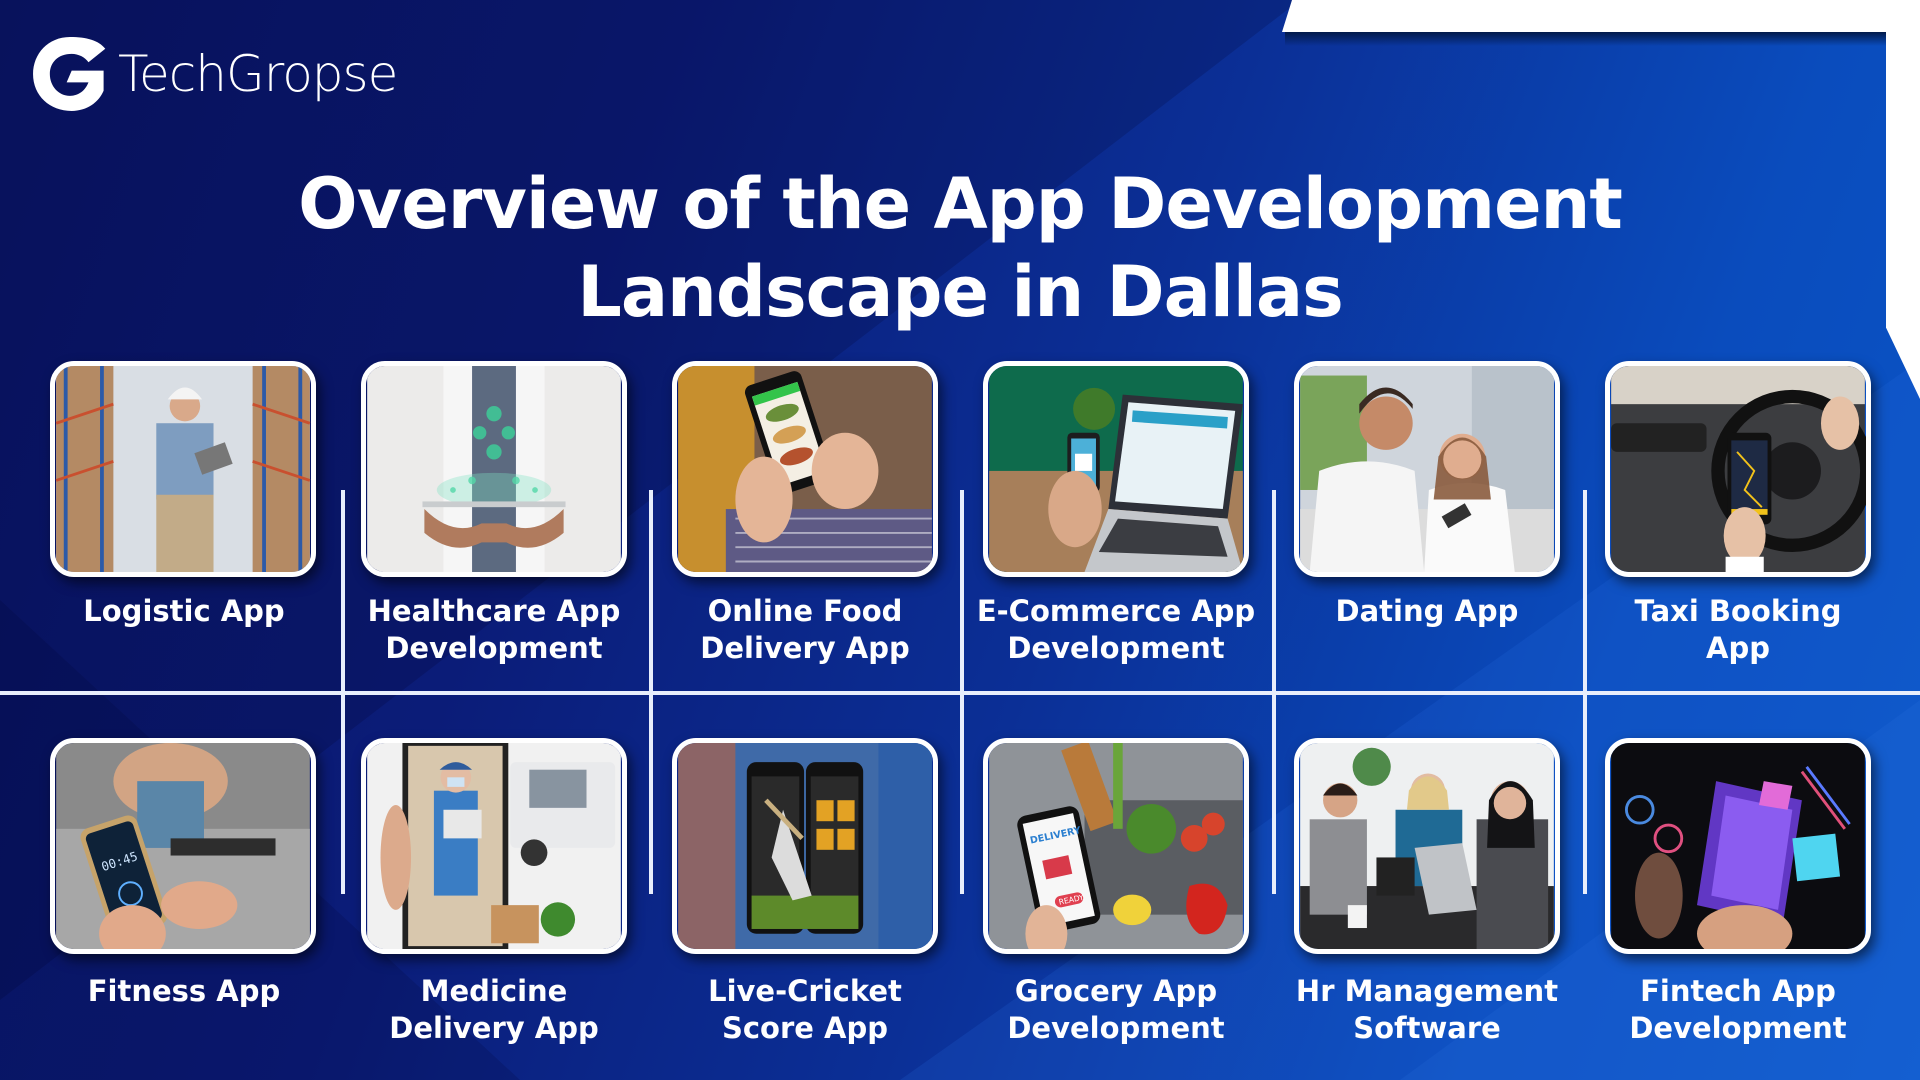  I want to click on brand-logo: TechGropse, so click(213, 74).